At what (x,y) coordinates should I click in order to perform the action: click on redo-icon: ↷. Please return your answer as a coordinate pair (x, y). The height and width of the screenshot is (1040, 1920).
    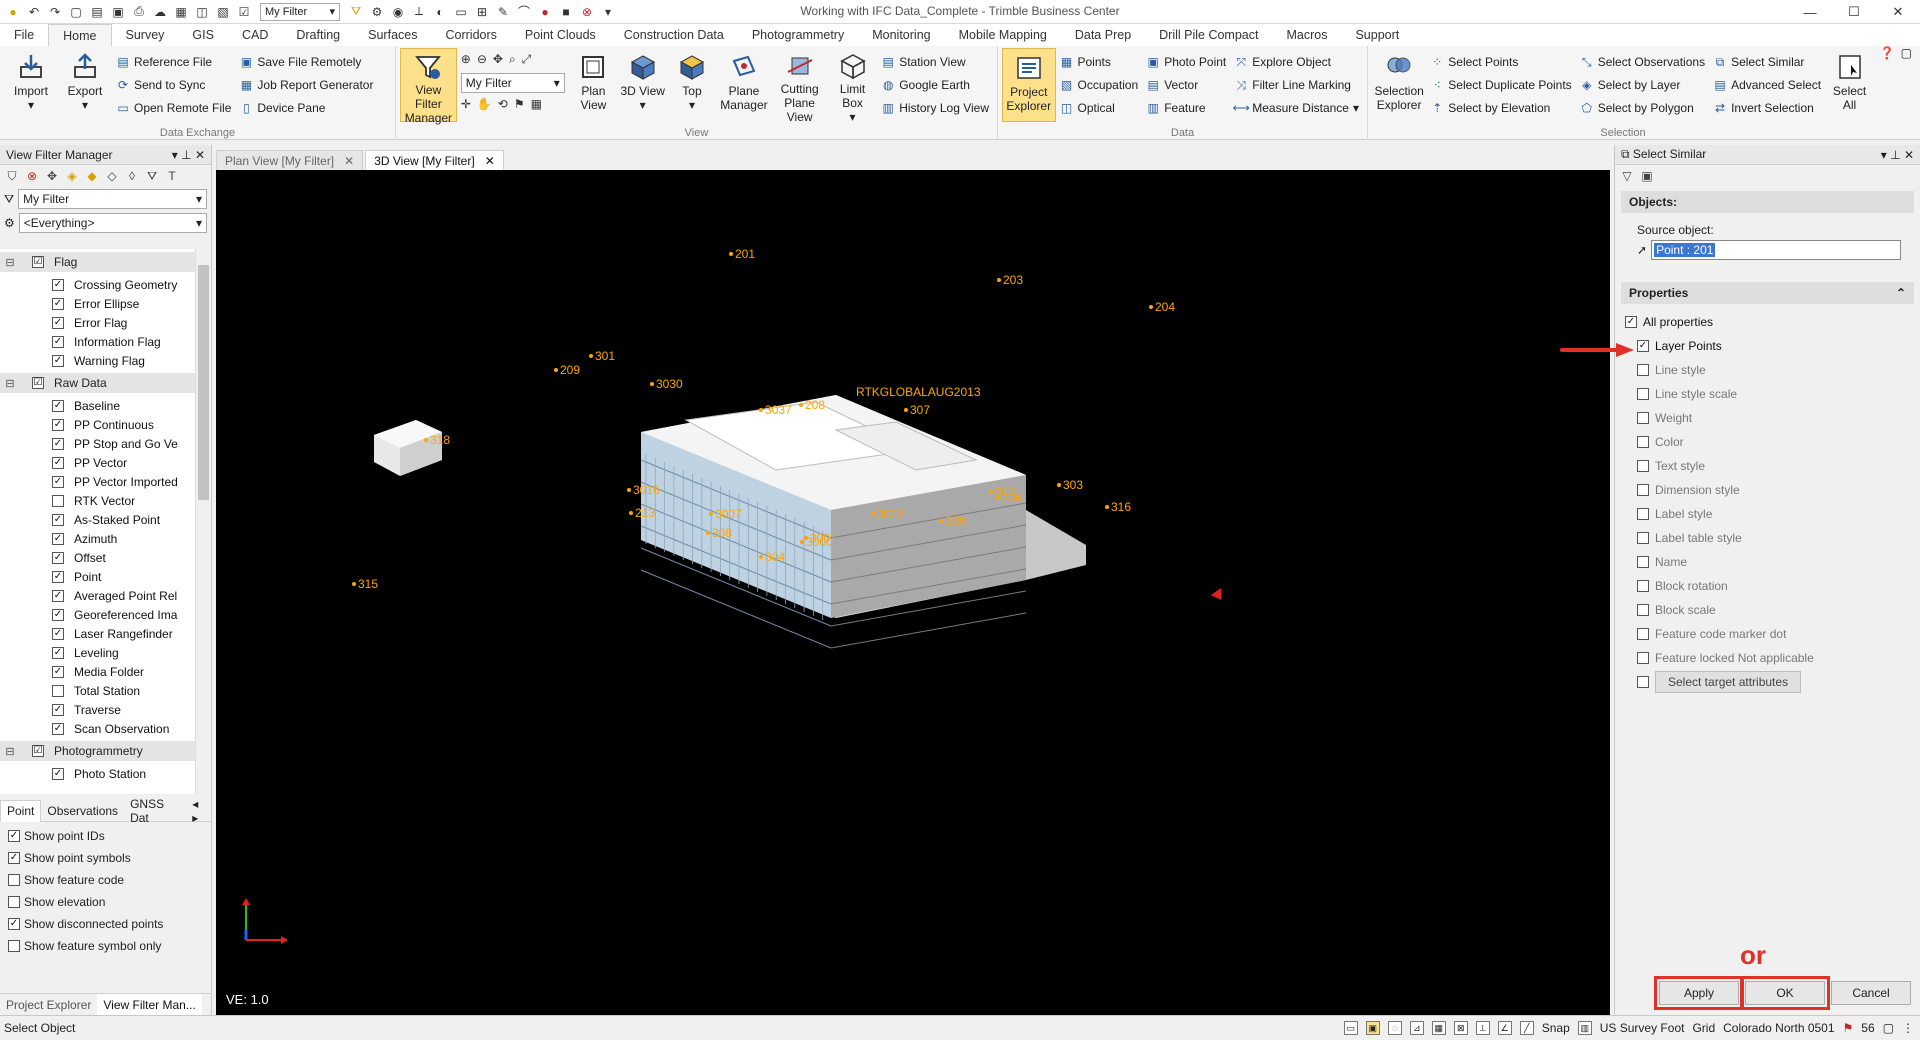
    Looking at the image, I should click on (55, 12).